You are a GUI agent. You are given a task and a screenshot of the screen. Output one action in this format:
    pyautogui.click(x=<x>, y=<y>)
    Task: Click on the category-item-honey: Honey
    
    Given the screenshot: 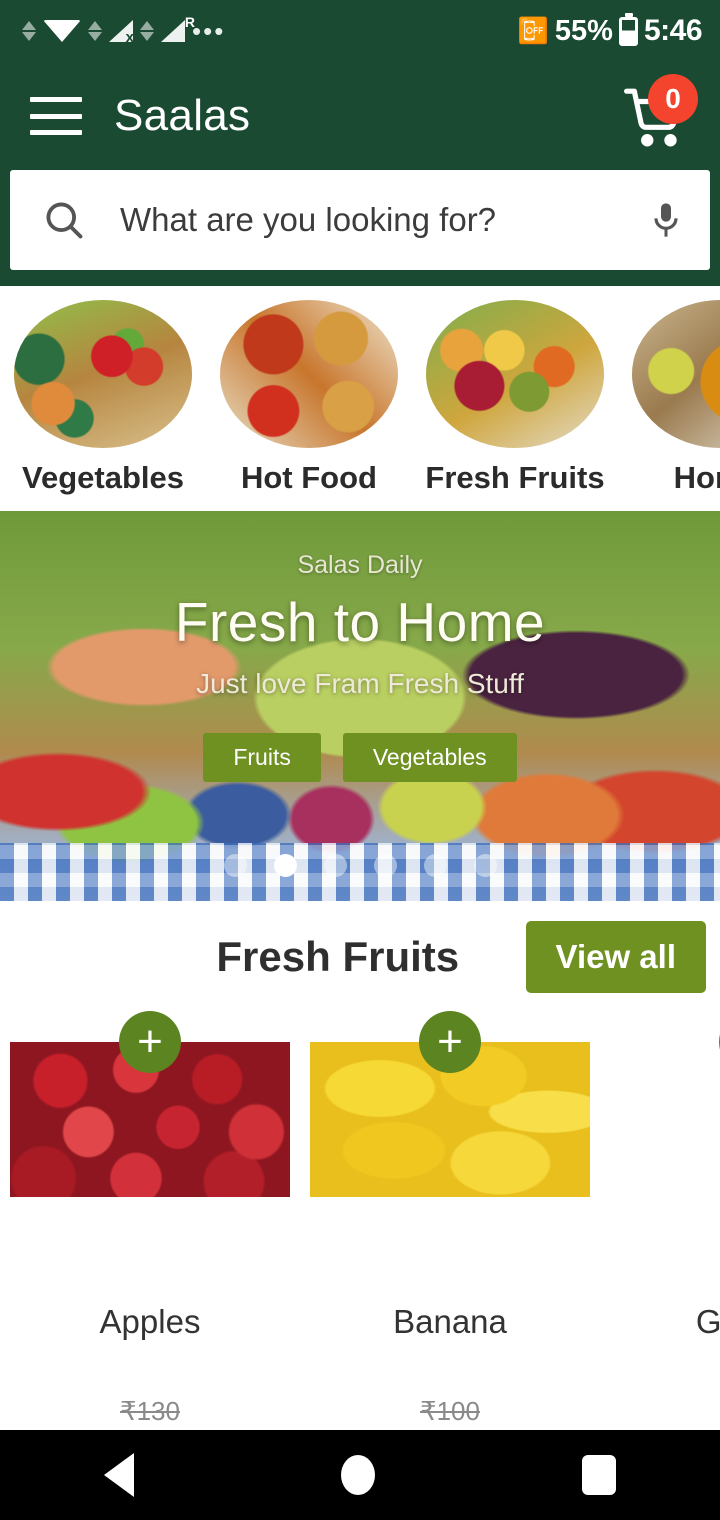 What is the action you would take?
    pyautogui.click(x=669, y=400)
    